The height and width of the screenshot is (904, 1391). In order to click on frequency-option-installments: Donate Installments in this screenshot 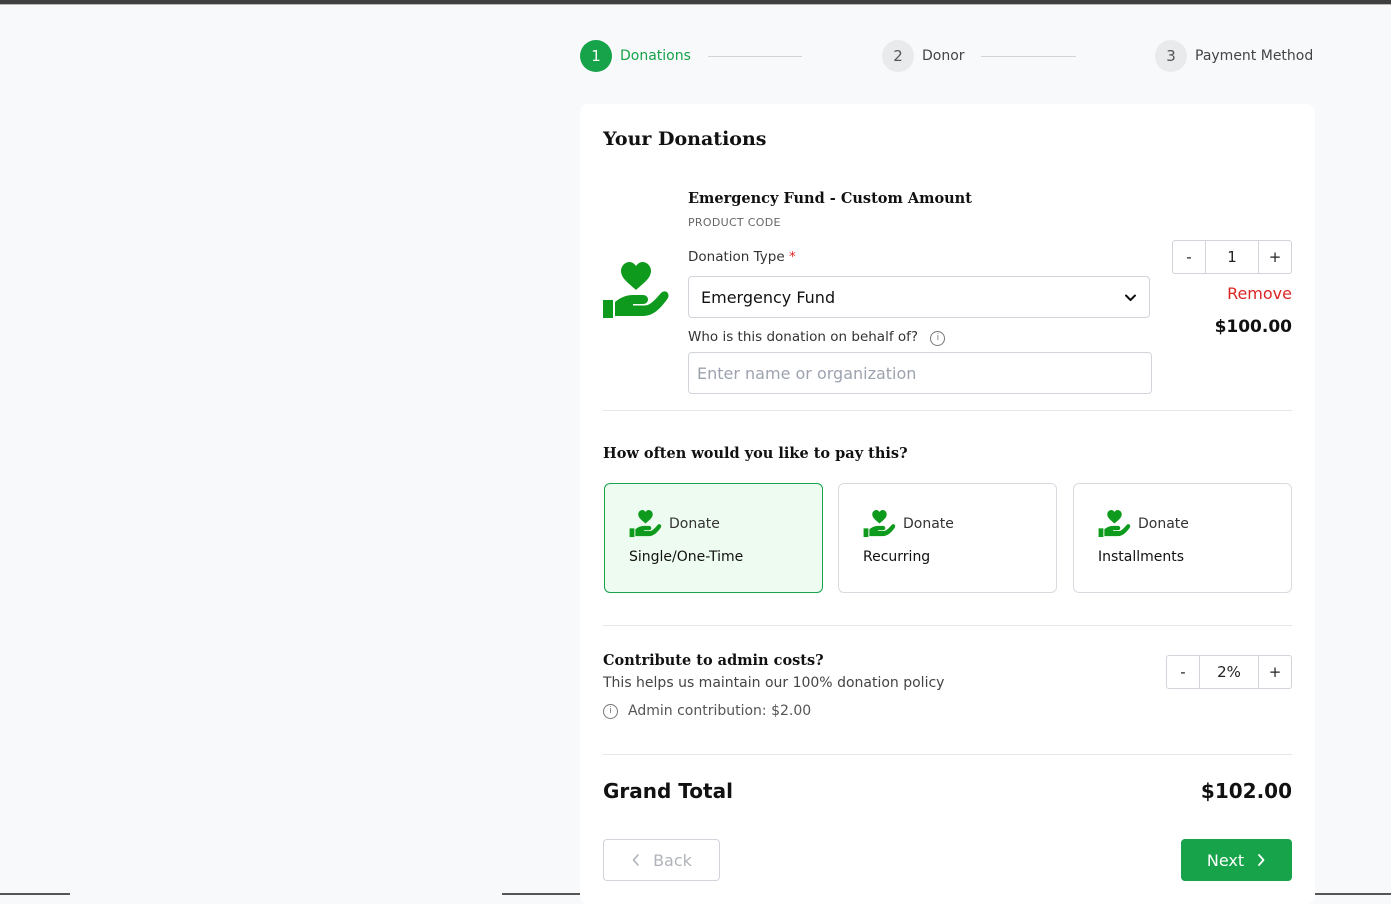, I will do `click(1182, 538)`.